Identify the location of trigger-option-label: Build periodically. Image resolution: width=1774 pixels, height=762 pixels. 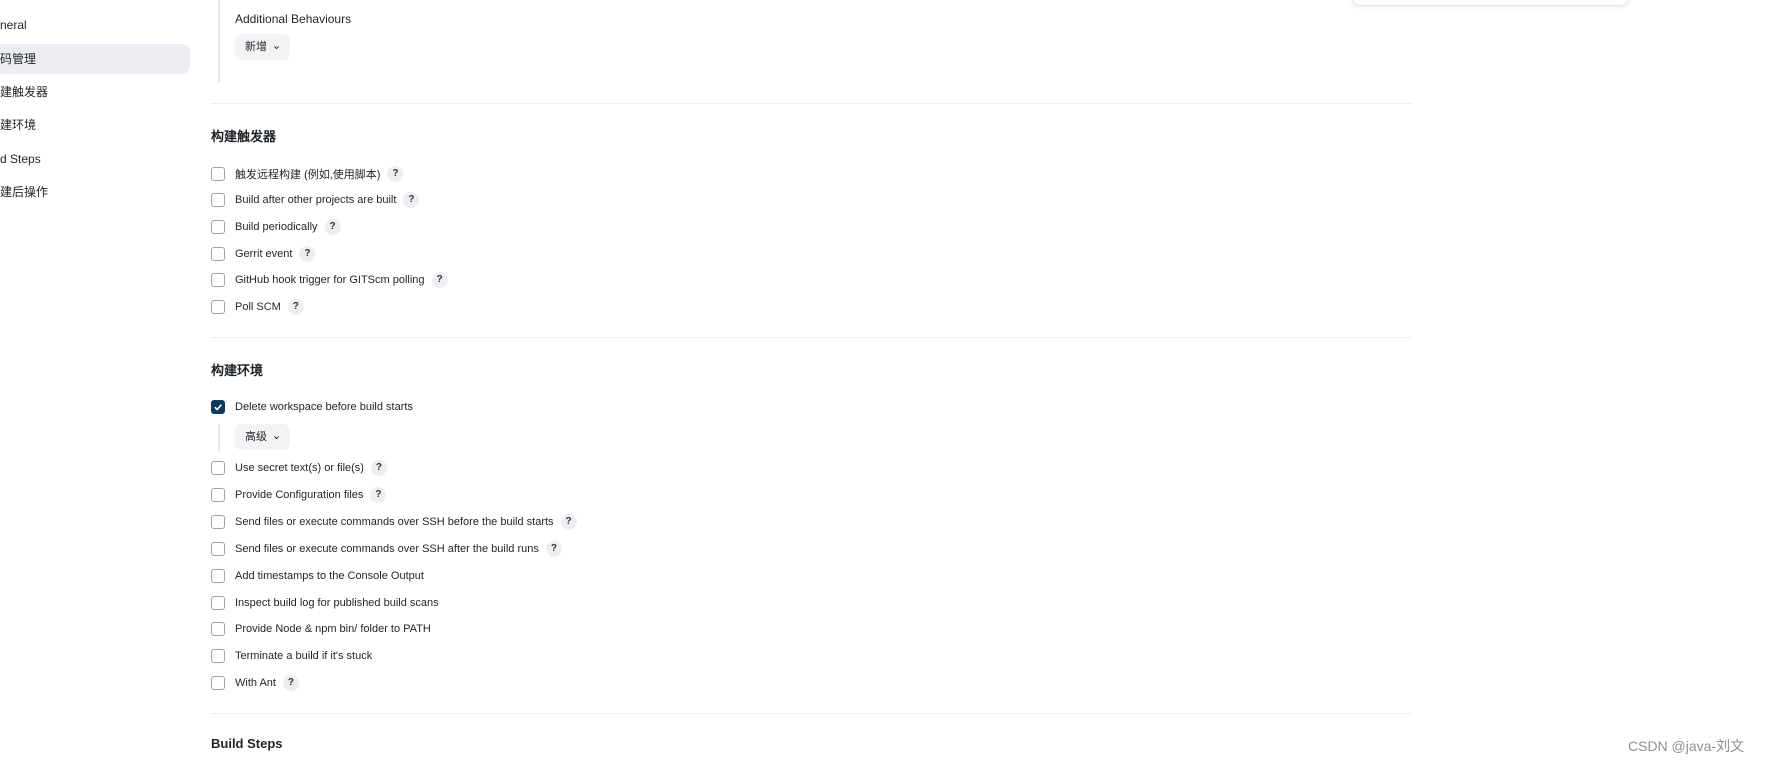
(276, 227).